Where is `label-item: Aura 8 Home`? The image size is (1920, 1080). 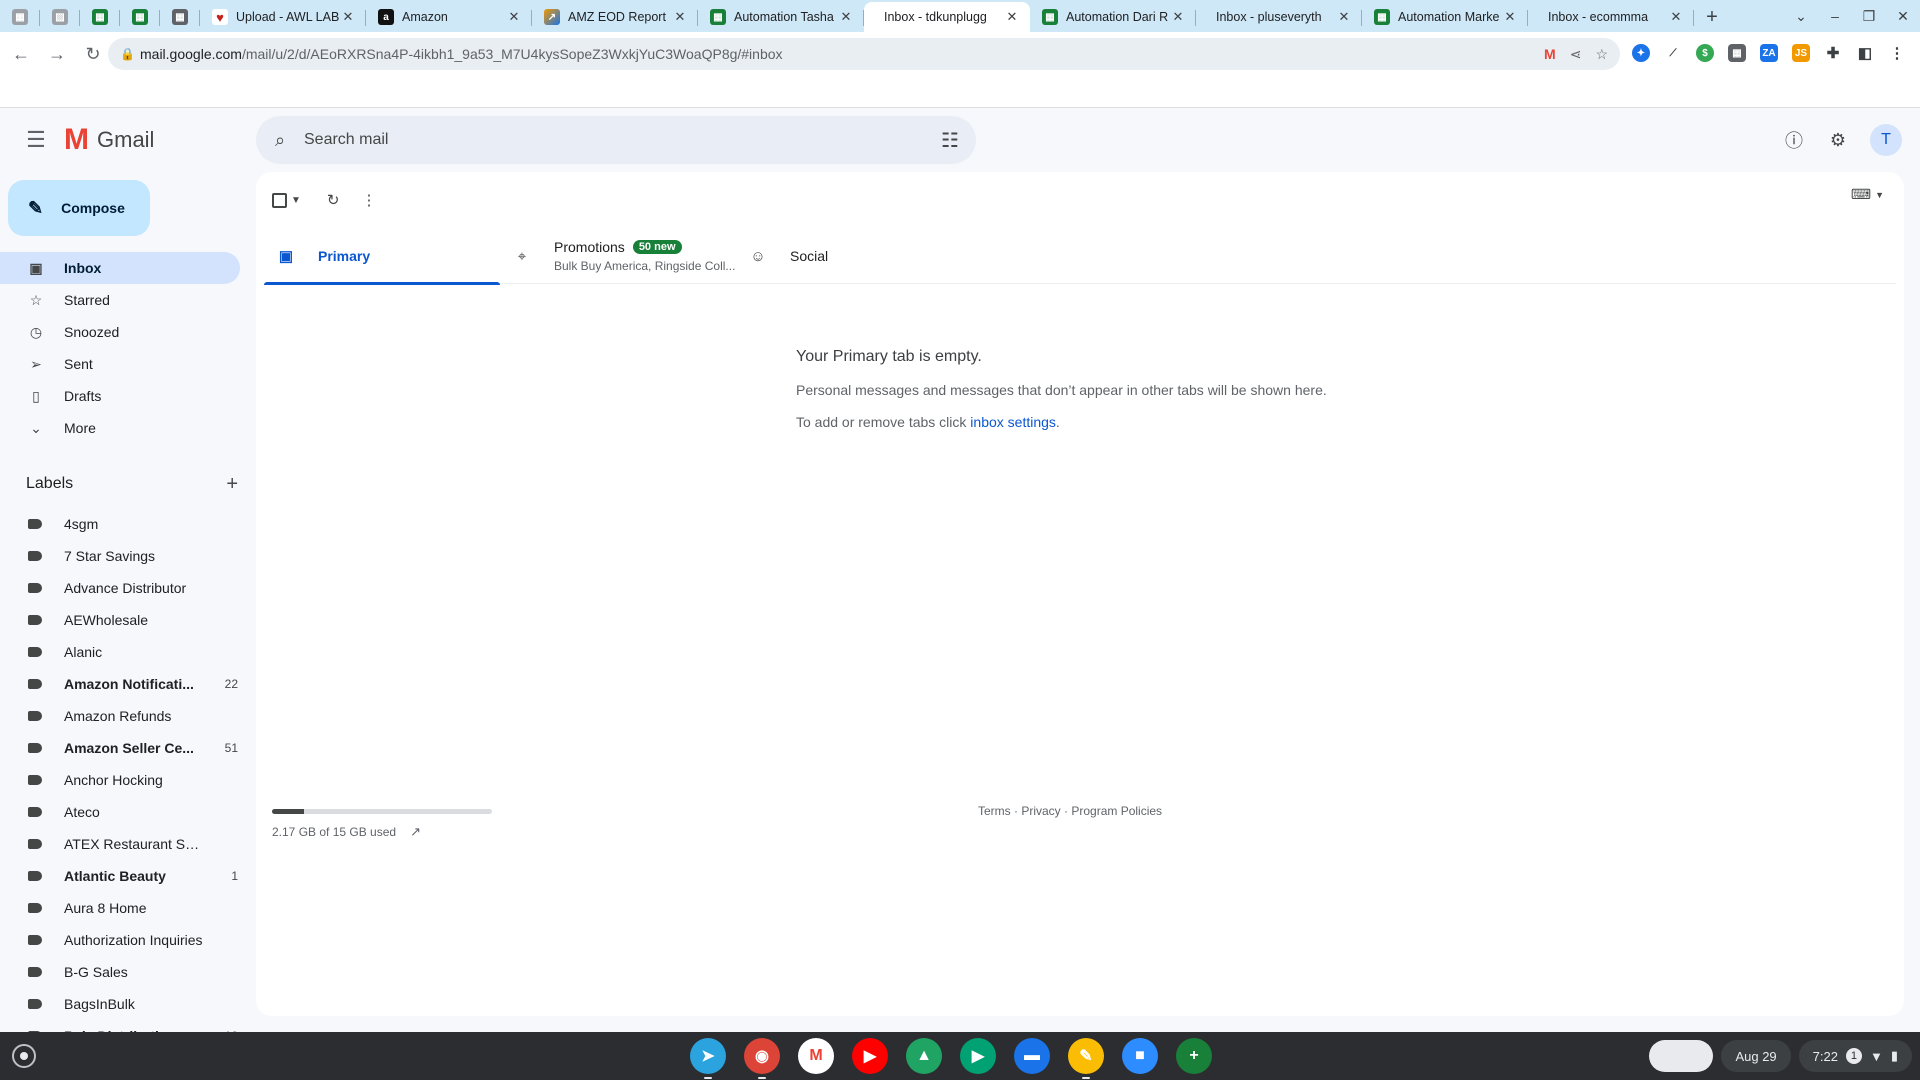 label-item: Aura 8 Home is located at coordinates (120, 908).